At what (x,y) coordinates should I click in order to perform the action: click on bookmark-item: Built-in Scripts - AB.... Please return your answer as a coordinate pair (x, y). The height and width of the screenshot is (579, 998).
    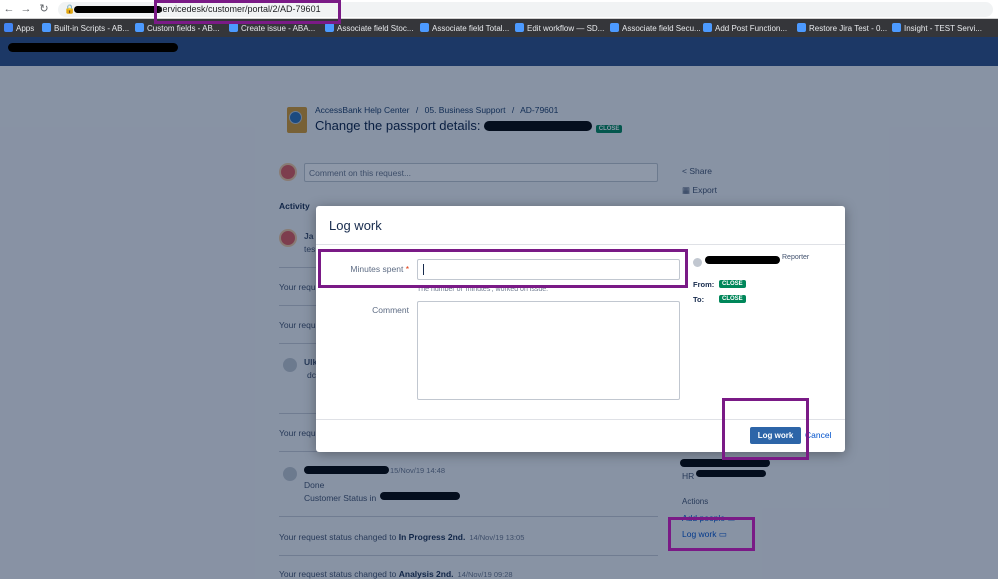
    Looking at the image, I should click on (85, 28).